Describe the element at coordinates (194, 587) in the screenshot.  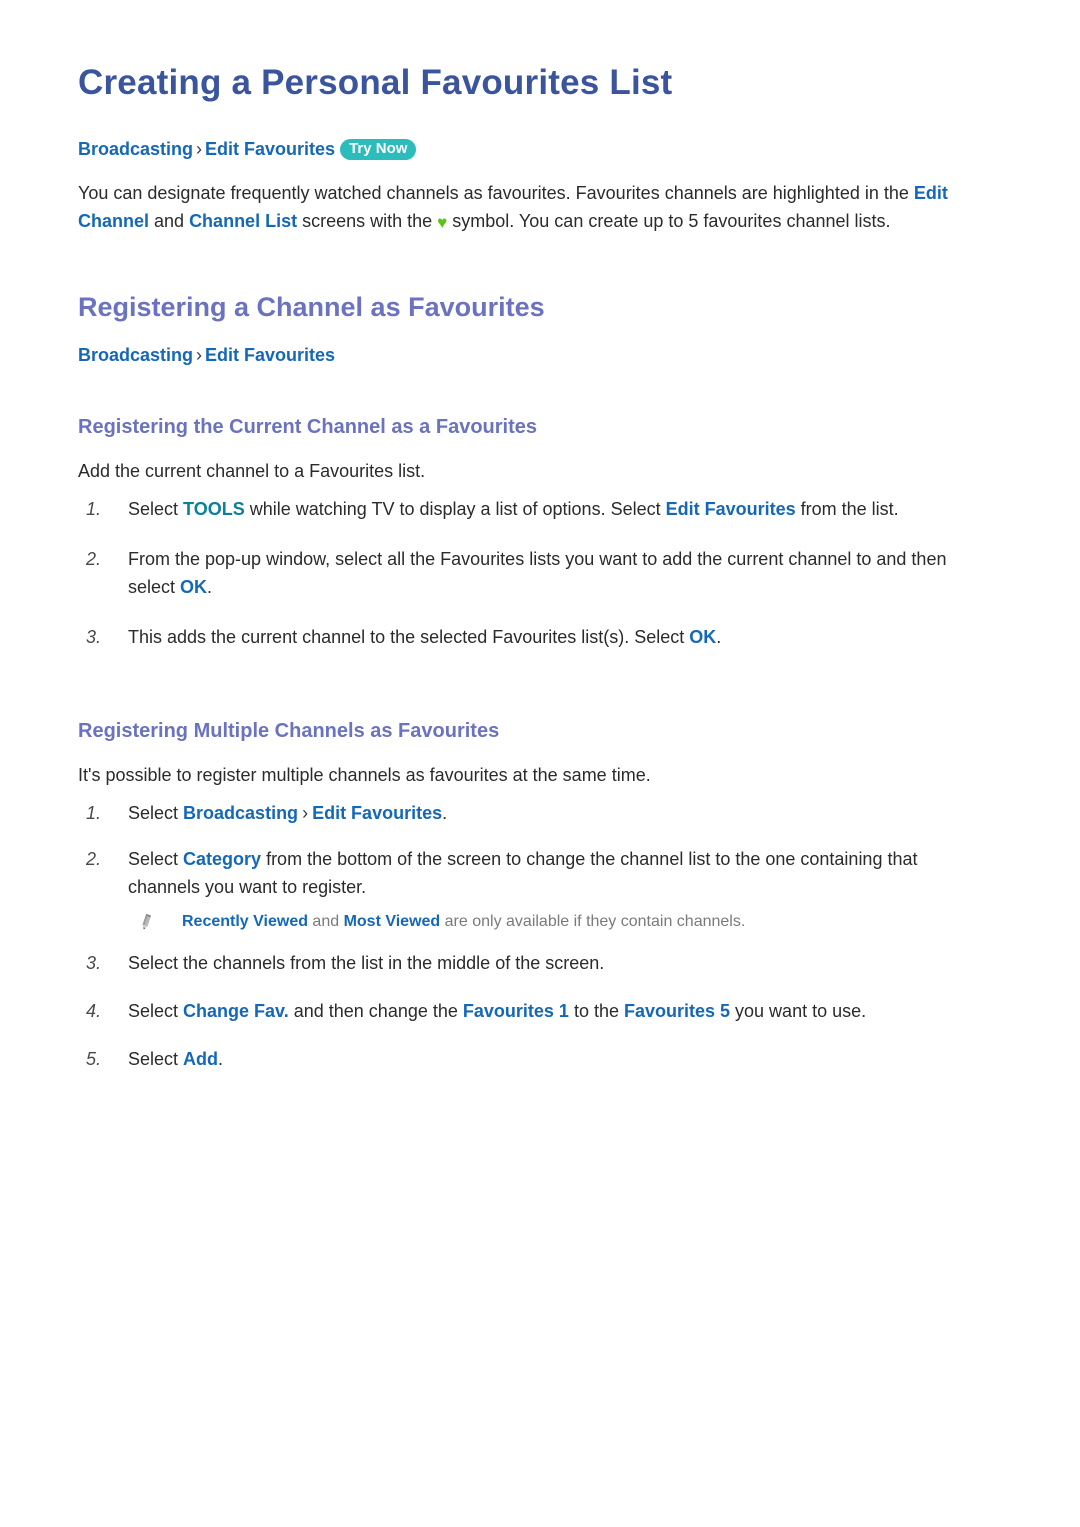
I see `keyword-ok: OK` at that location.